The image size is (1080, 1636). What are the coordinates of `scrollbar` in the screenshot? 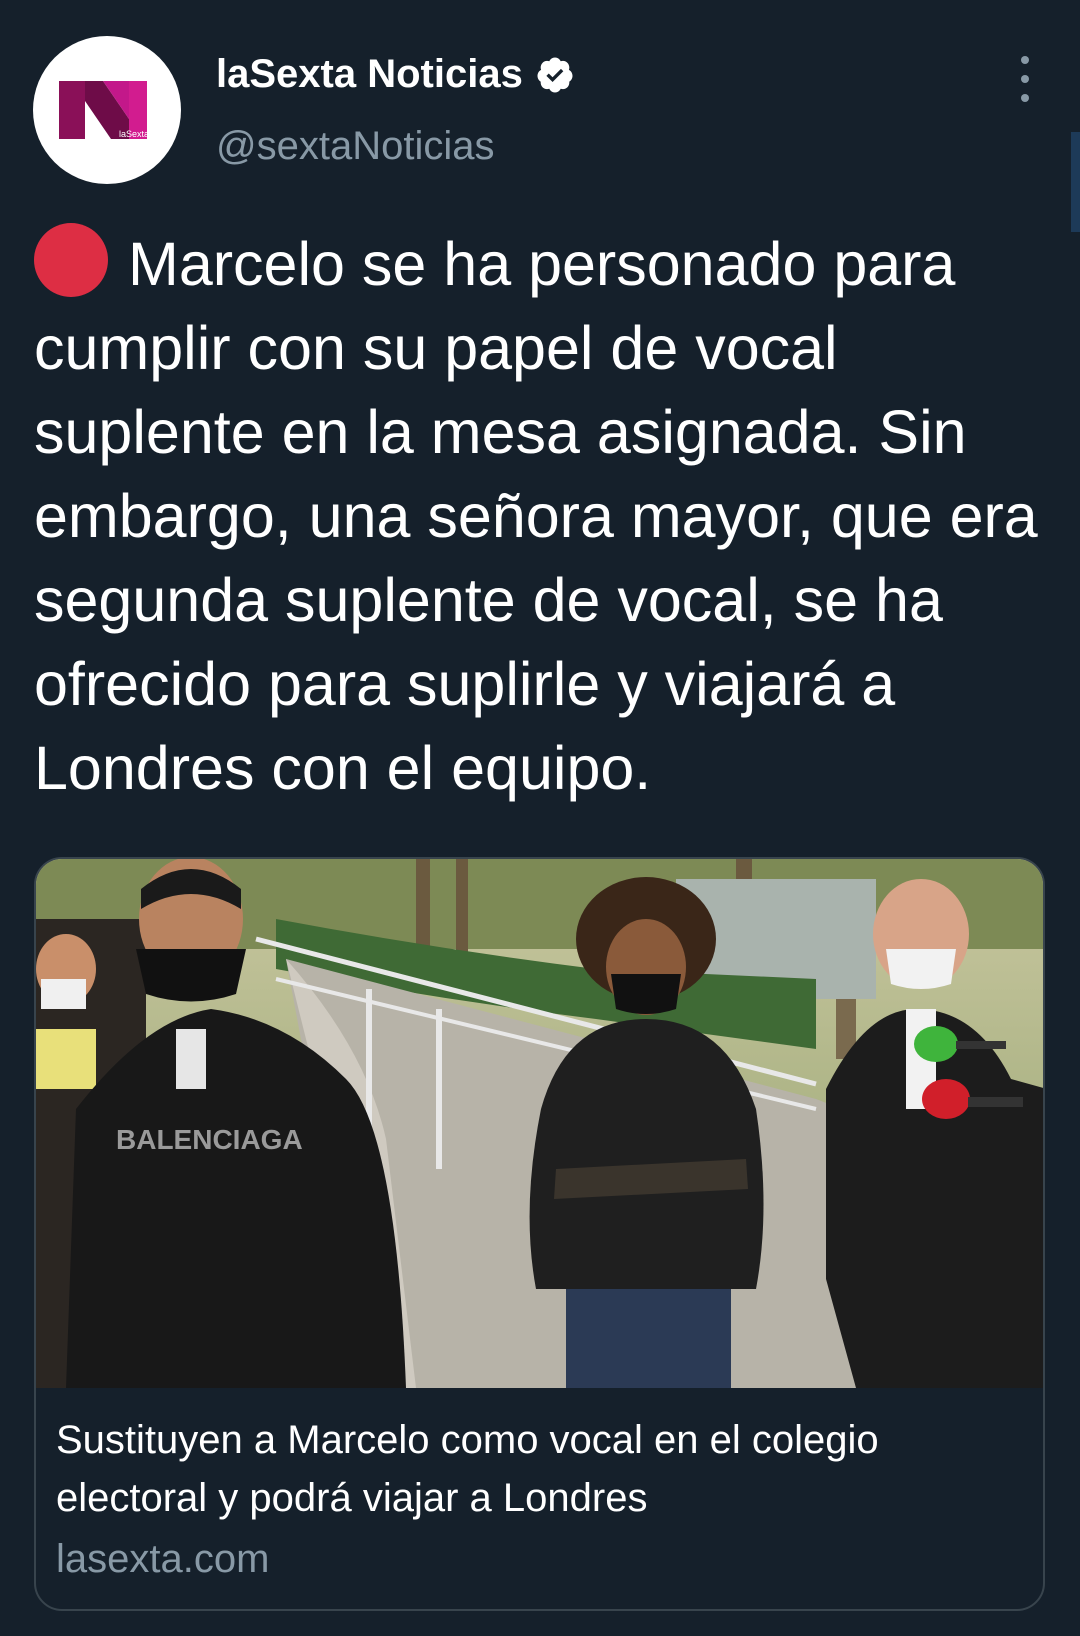 It's located at (1075, 182).